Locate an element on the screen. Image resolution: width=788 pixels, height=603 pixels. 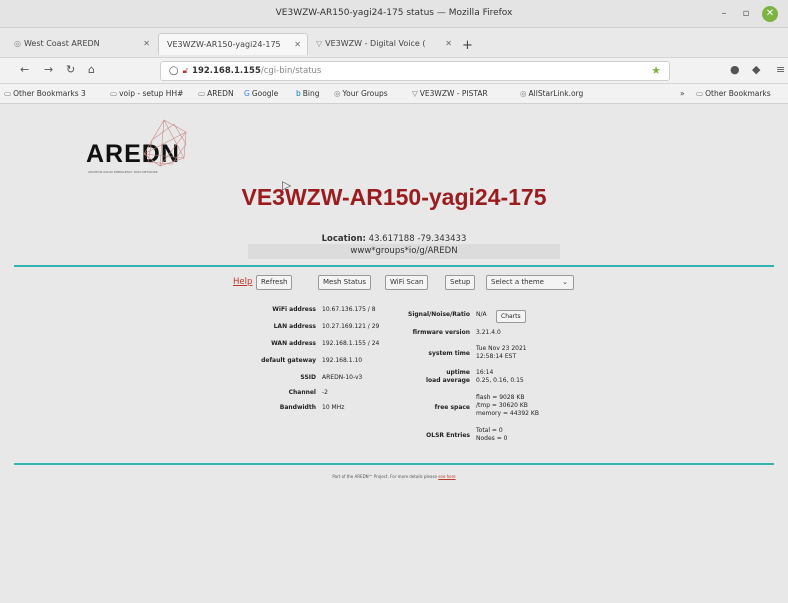
bookmark-folder: ▭ voip - setup HH# is located at coordinates (146, 94).